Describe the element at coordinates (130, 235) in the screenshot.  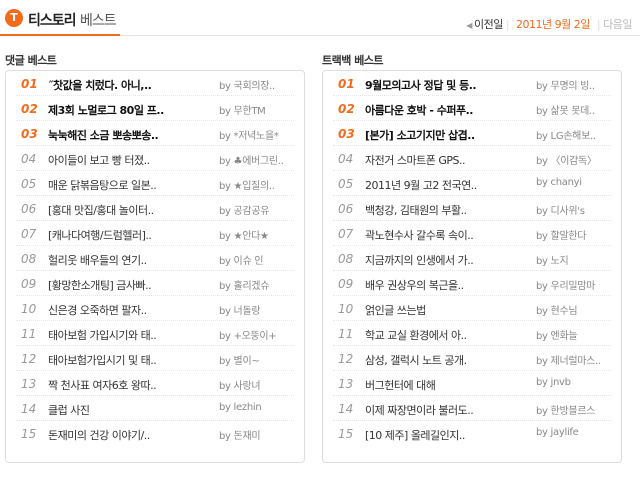
I see `post-title-link: [캐나다여행/드럼헬러]..` at that location.